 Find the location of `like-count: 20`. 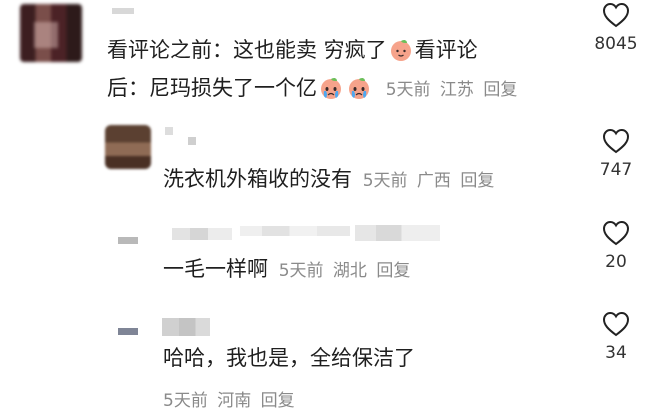

like-count: 20 is located at coordinates (616, 262).